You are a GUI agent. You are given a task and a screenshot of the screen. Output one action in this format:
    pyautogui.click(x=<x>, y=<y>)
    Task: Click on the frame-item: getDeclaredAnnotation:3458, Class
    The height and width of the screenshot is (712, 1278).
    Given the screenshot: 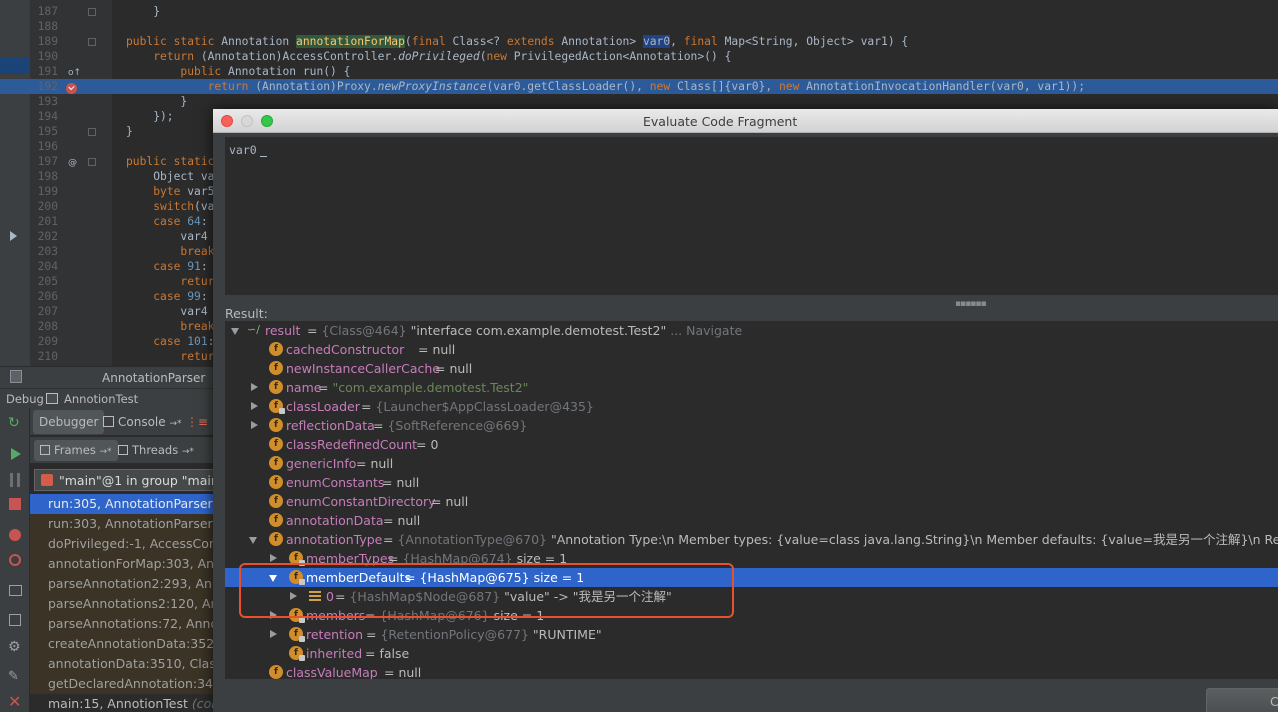 What is the action you would take?
    pyautogui.click(x=121, y=684)
    